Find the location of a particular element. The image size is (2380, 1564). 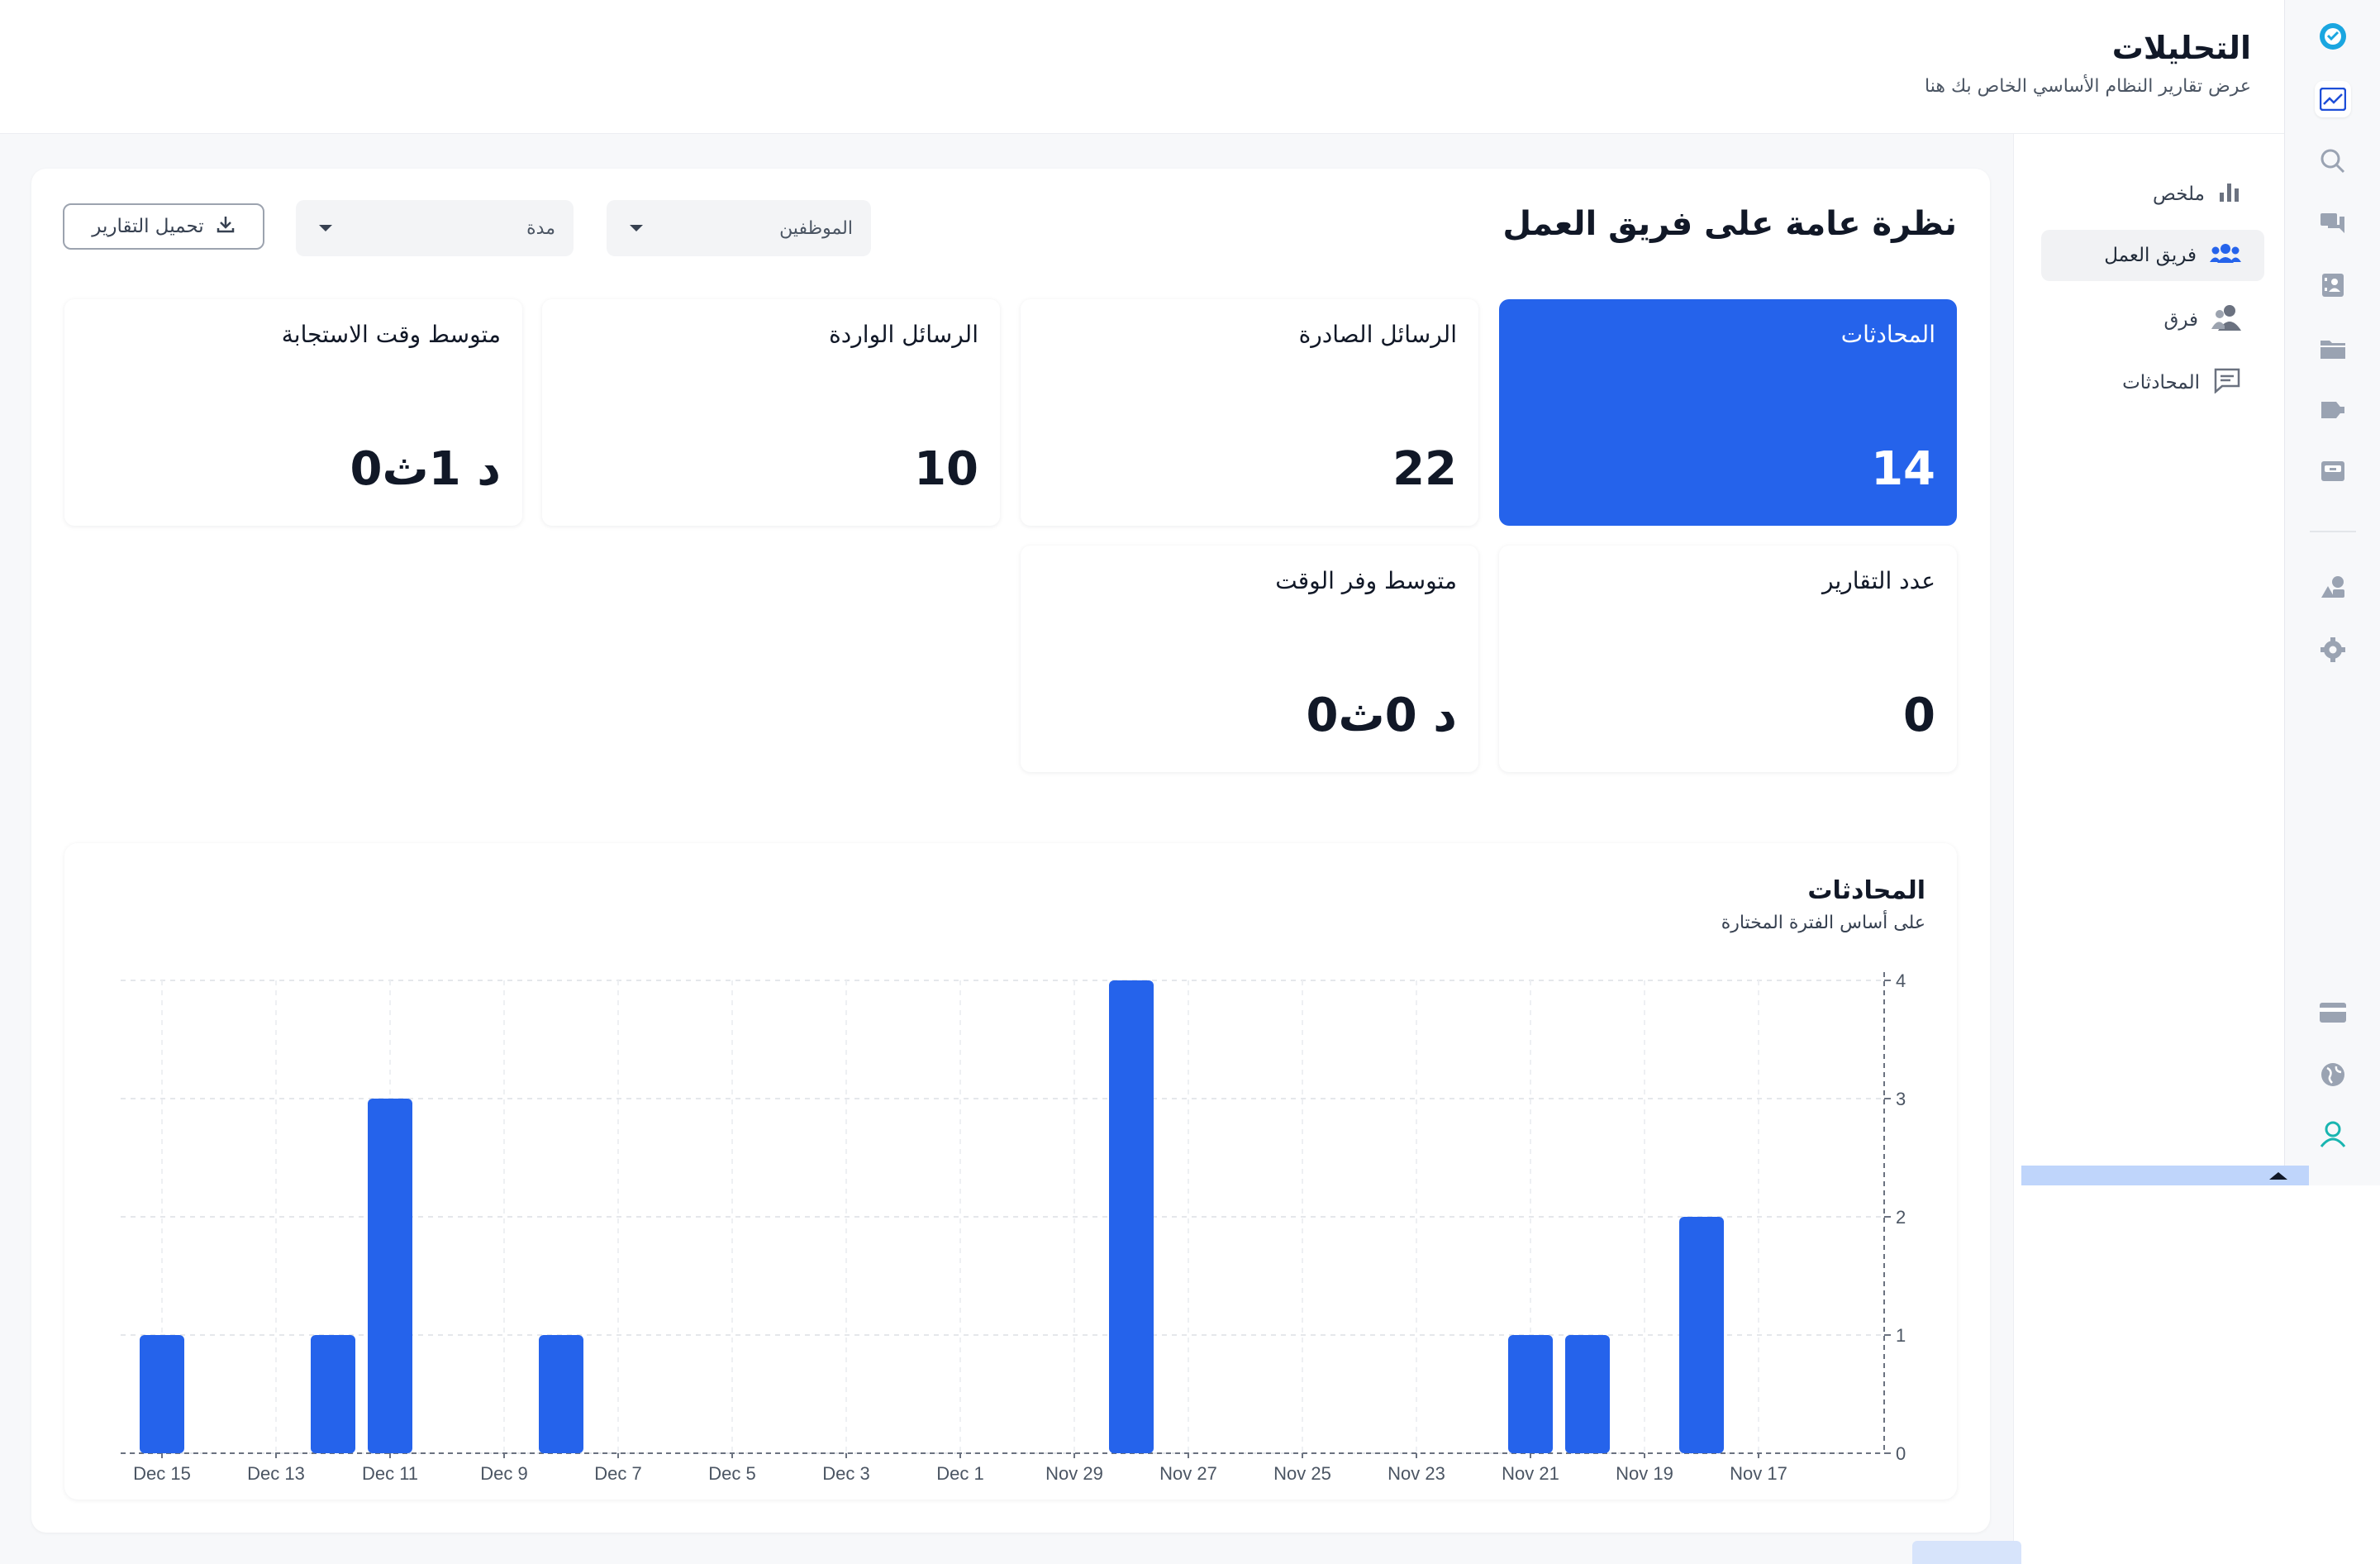

x-tick-label: Dec 15 is located at coordinates (162, 1474).